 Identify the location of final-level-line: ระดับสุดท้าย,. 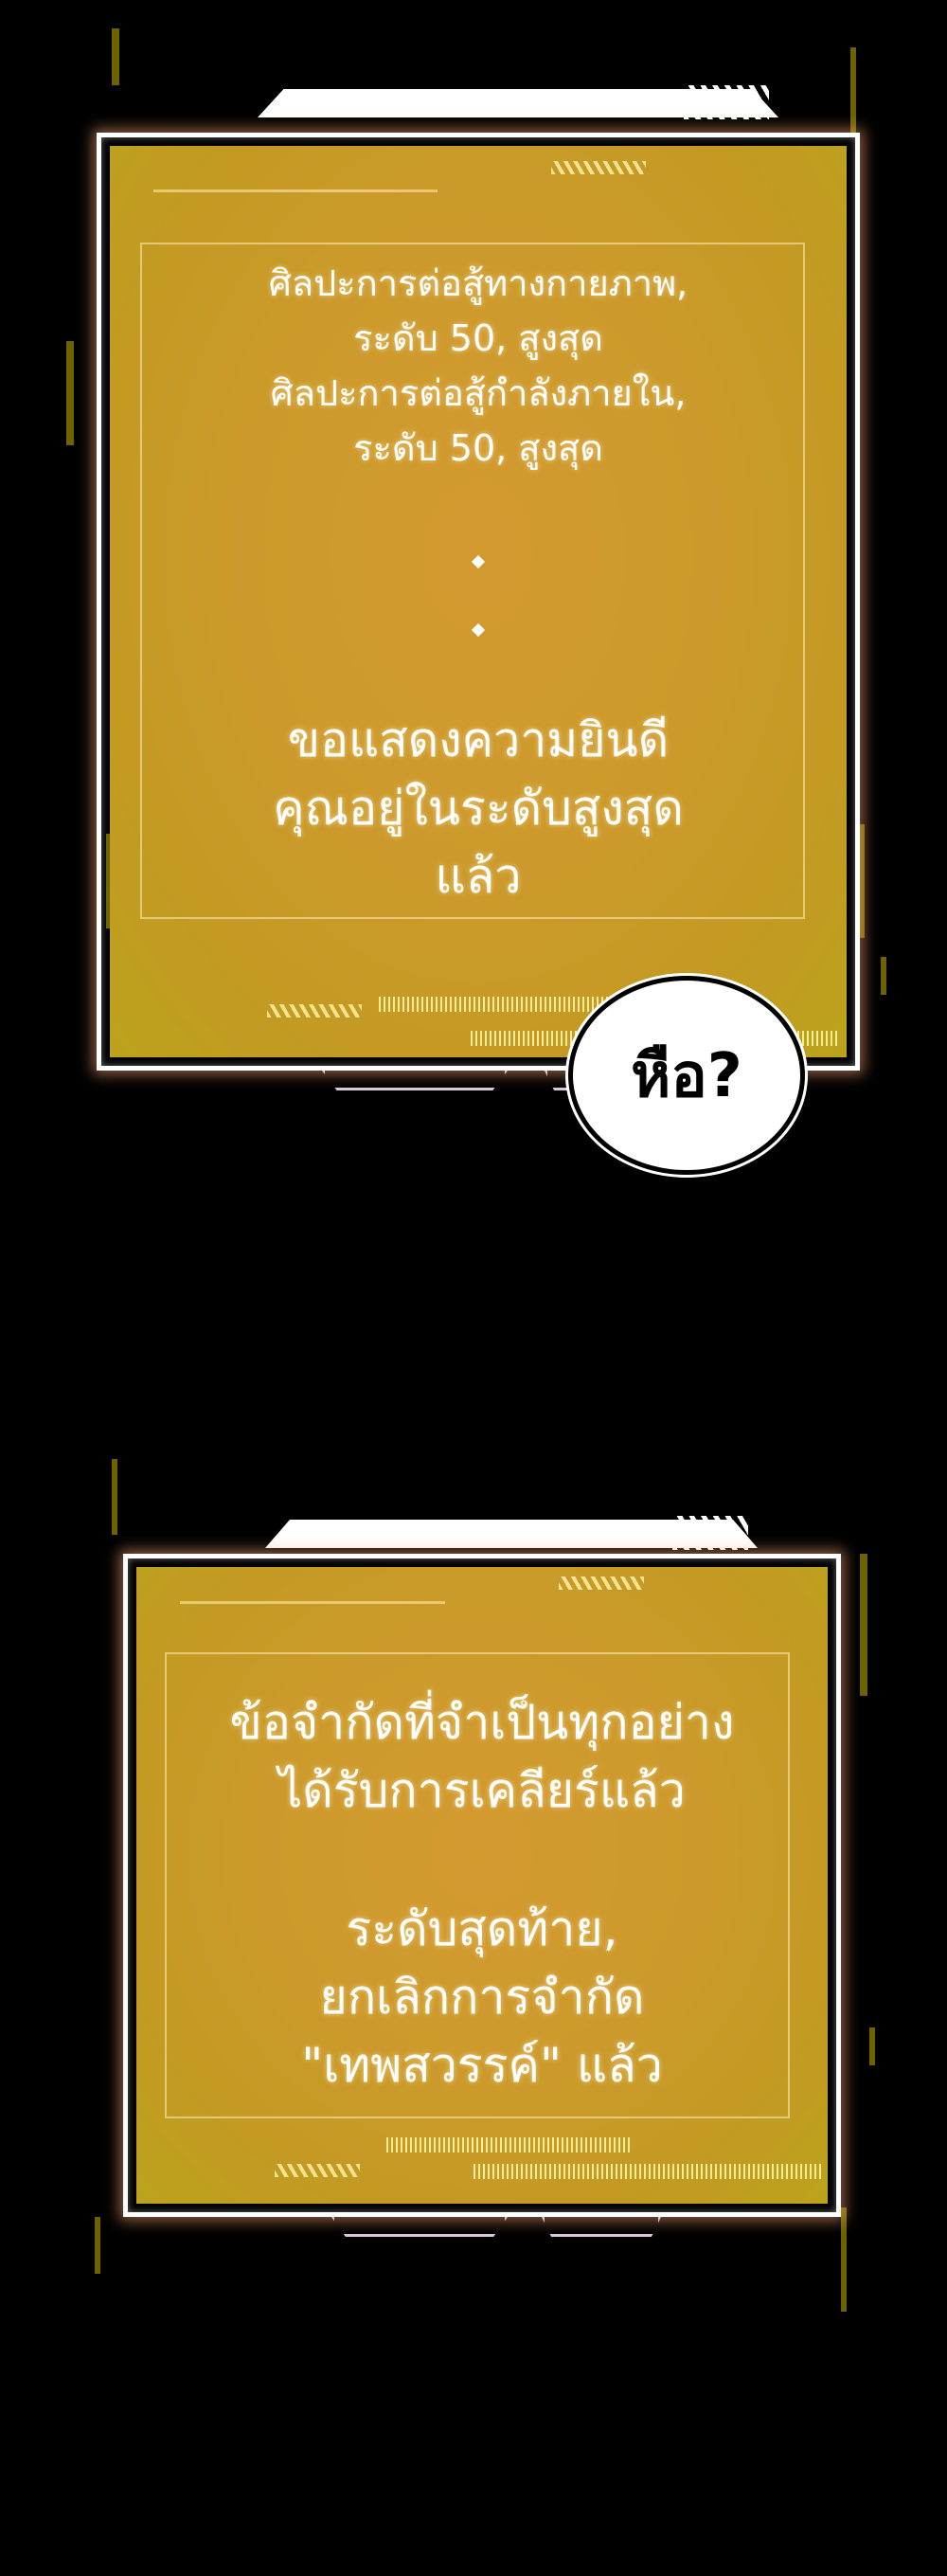
(482, 1928).